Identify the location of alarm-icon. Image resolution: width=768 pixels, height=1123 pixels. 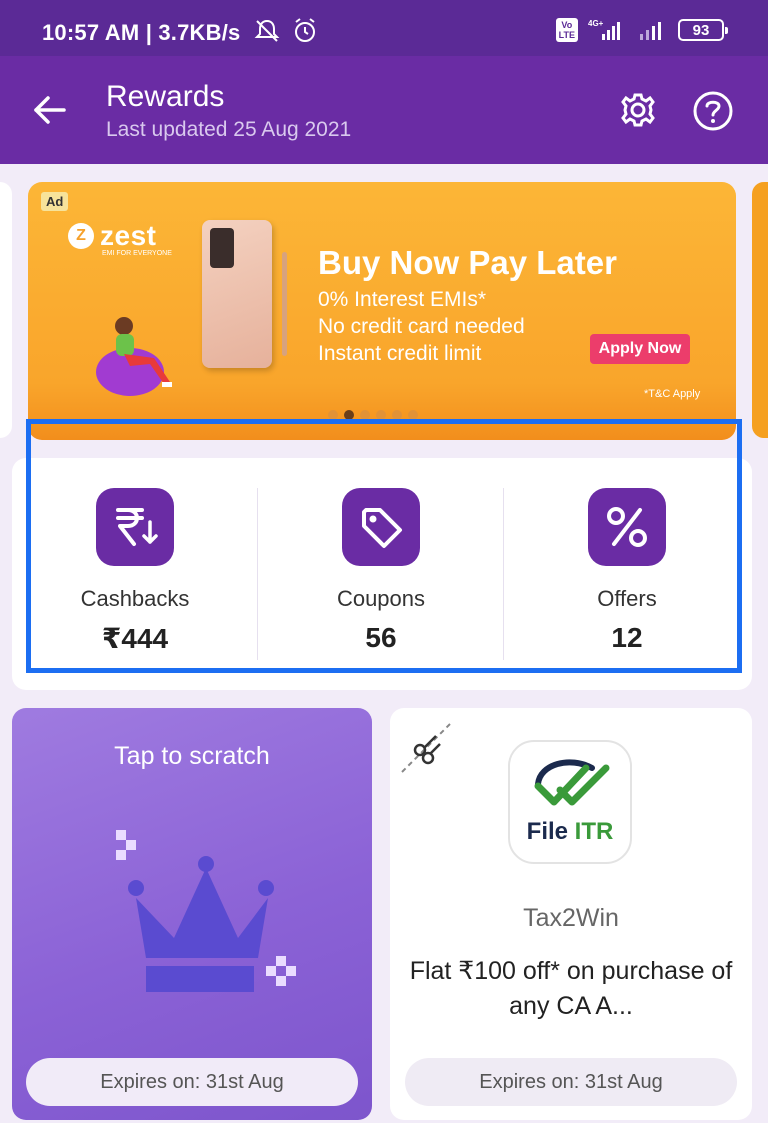
(305, 30).